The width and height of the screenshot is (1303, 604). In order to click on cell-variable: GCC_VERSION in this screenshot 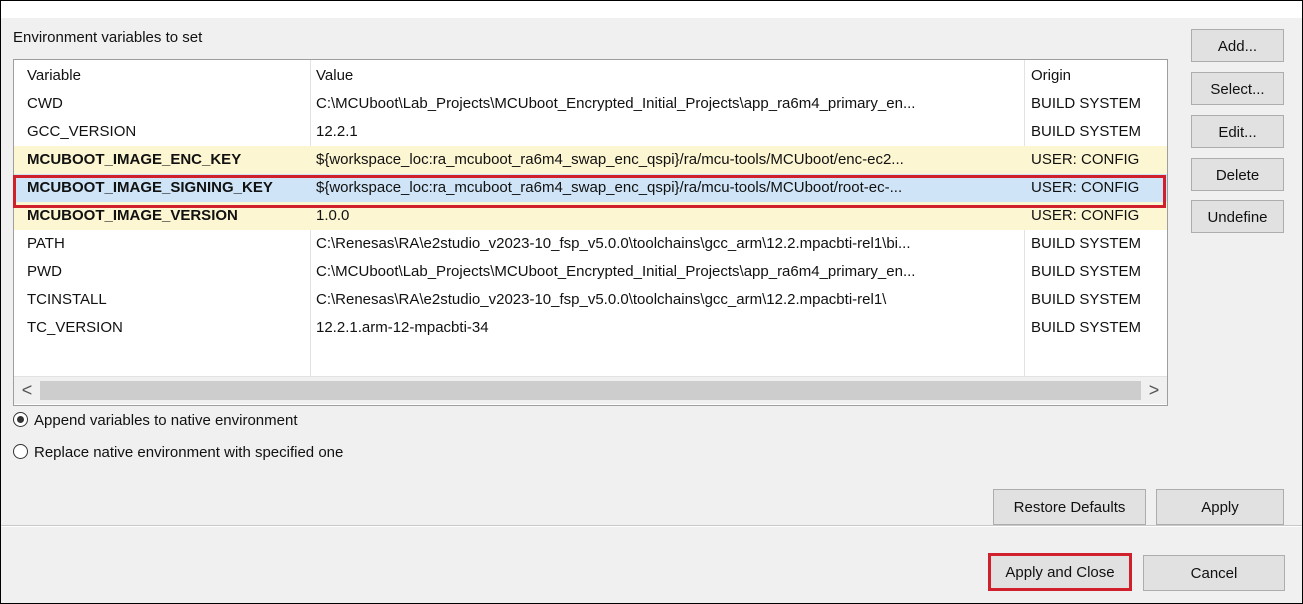, I will do `click(82, 131)`.